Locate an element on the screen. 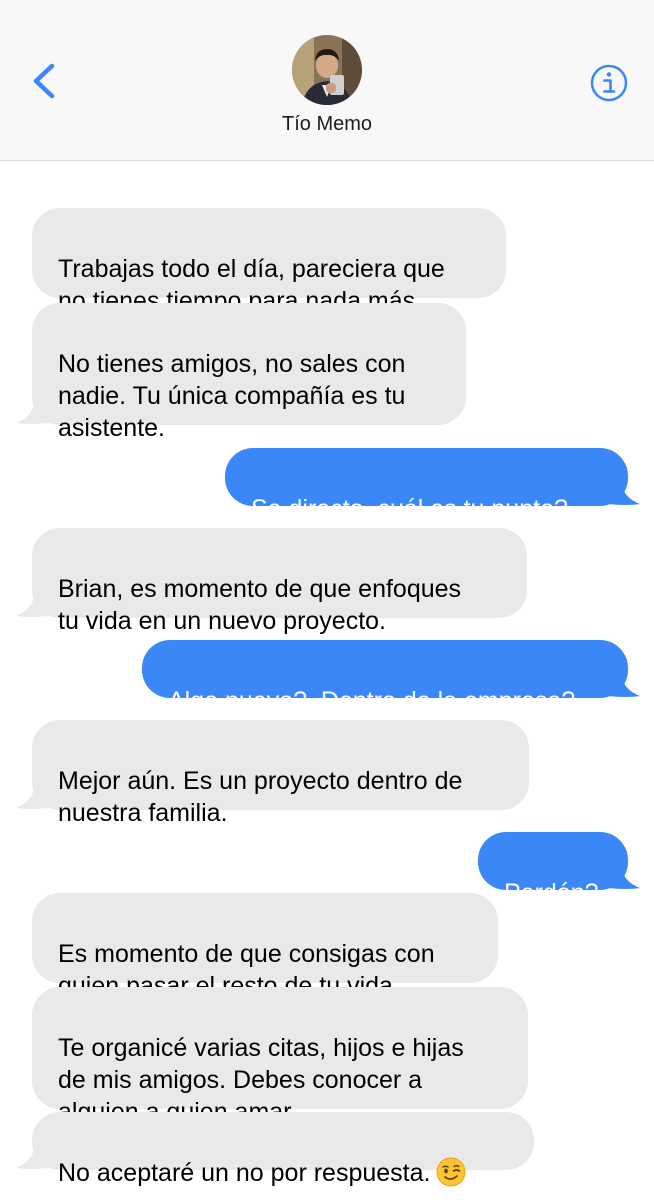 This screenshot has height=1200, width=654. back-button is located at coordinates (44, 81).